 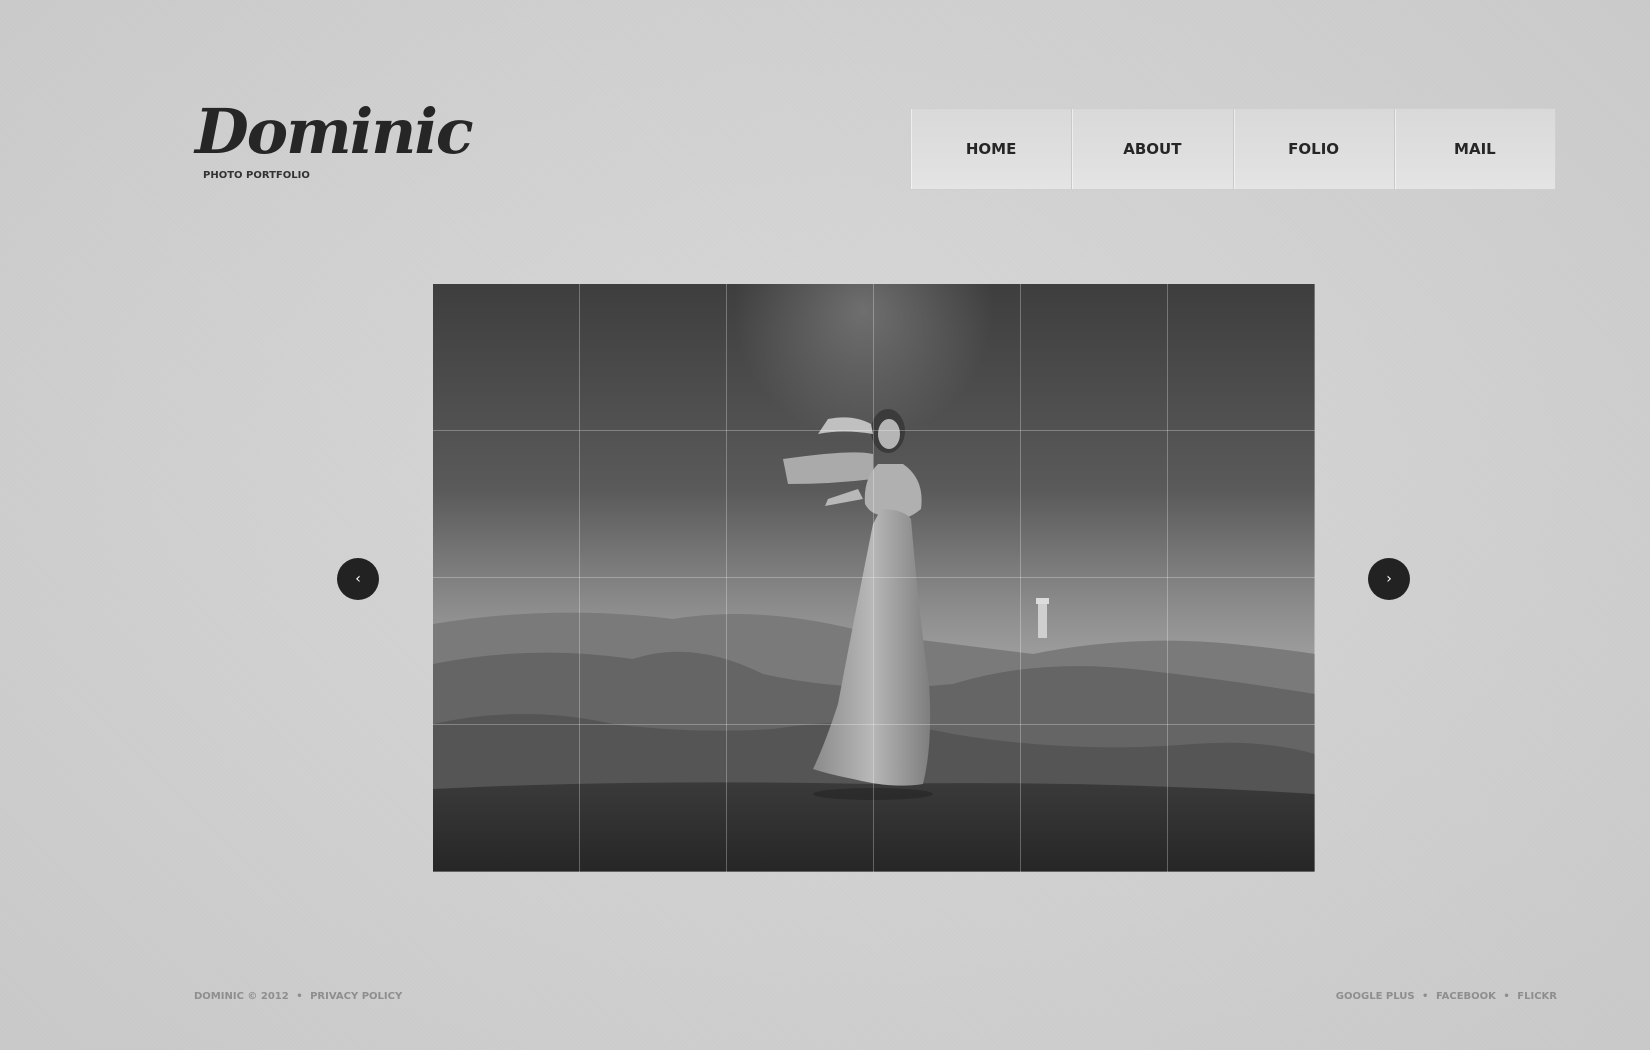 I want to click on logo-tagline: PHOTO PORTFOLIO, so click(x=256, y=175).